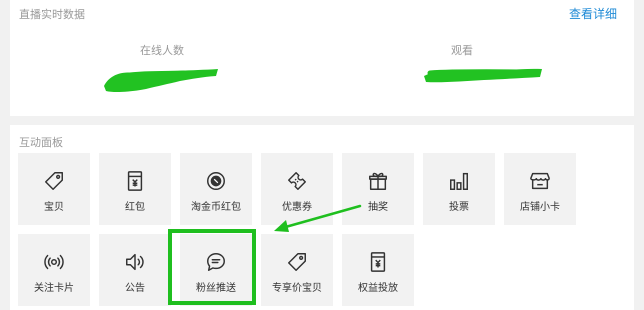 This screenshot has width=644, height=310. What do you see at coordinates (459, 181) in the screenshot?
I see `bar-chart-icon` at bounding box center [459, 181].